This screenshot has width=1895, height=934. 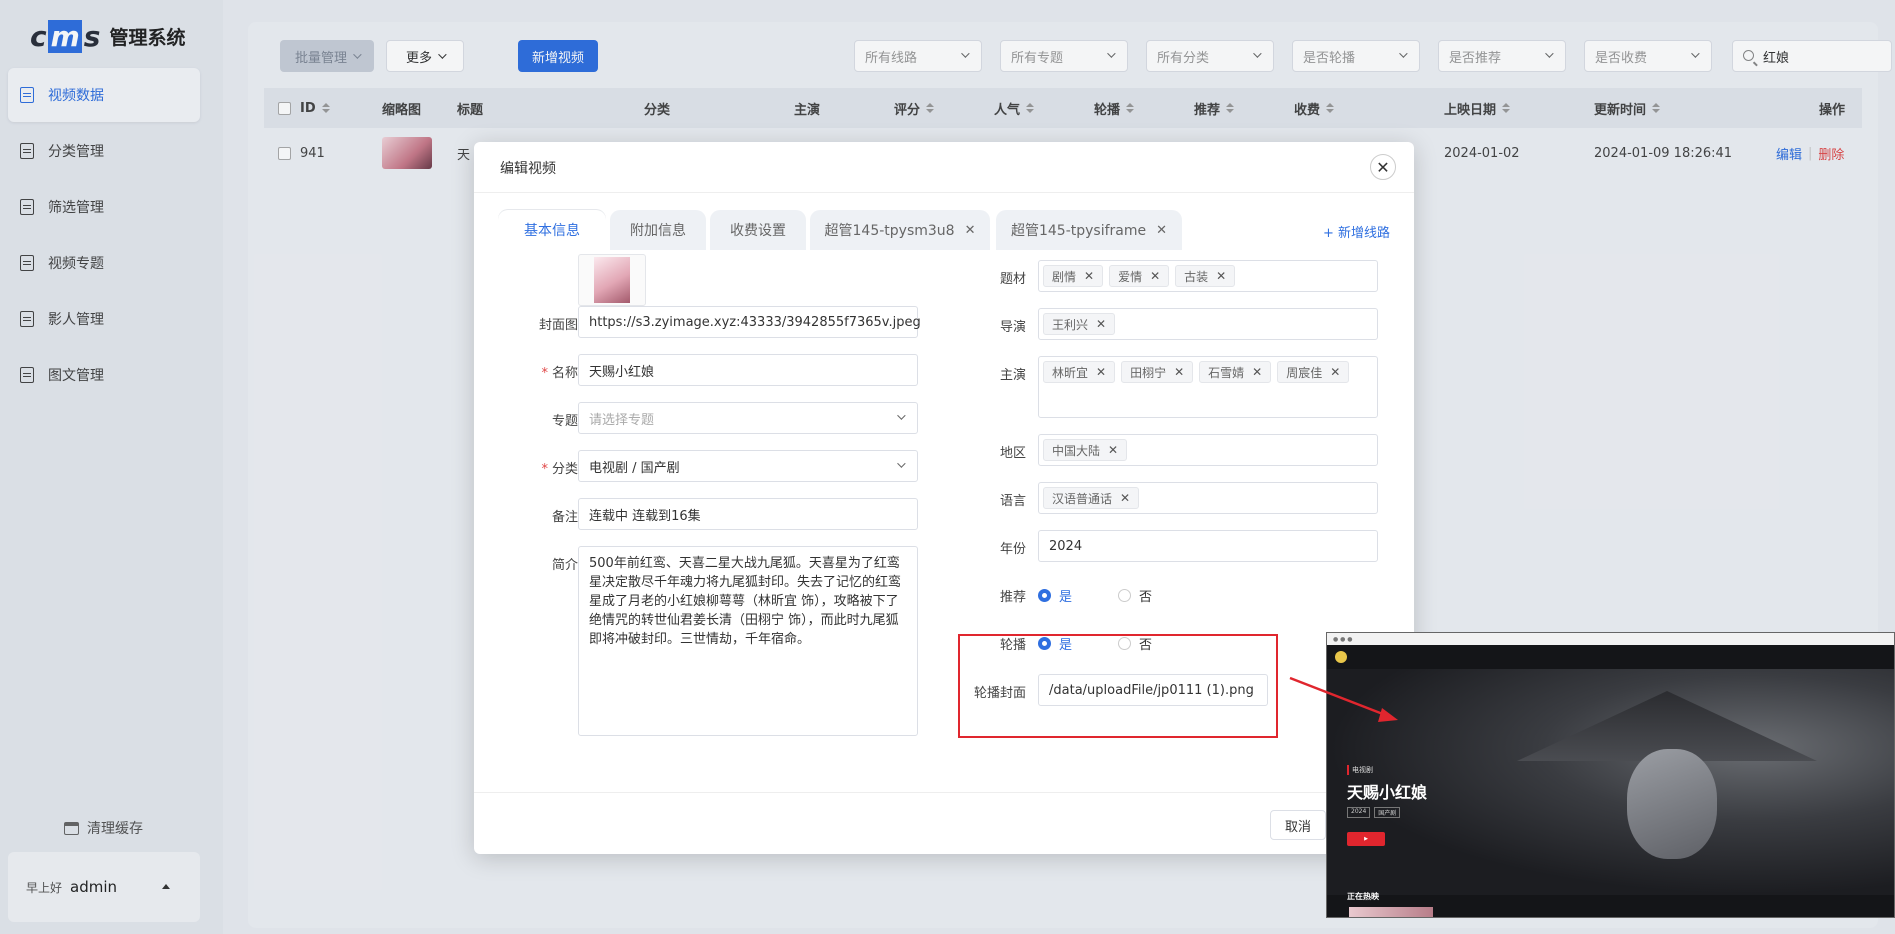 What do you see at coordinates (1125, 595) in the screenshot?
I see `recommend-no-radio` at bounding box center [1125, 595].